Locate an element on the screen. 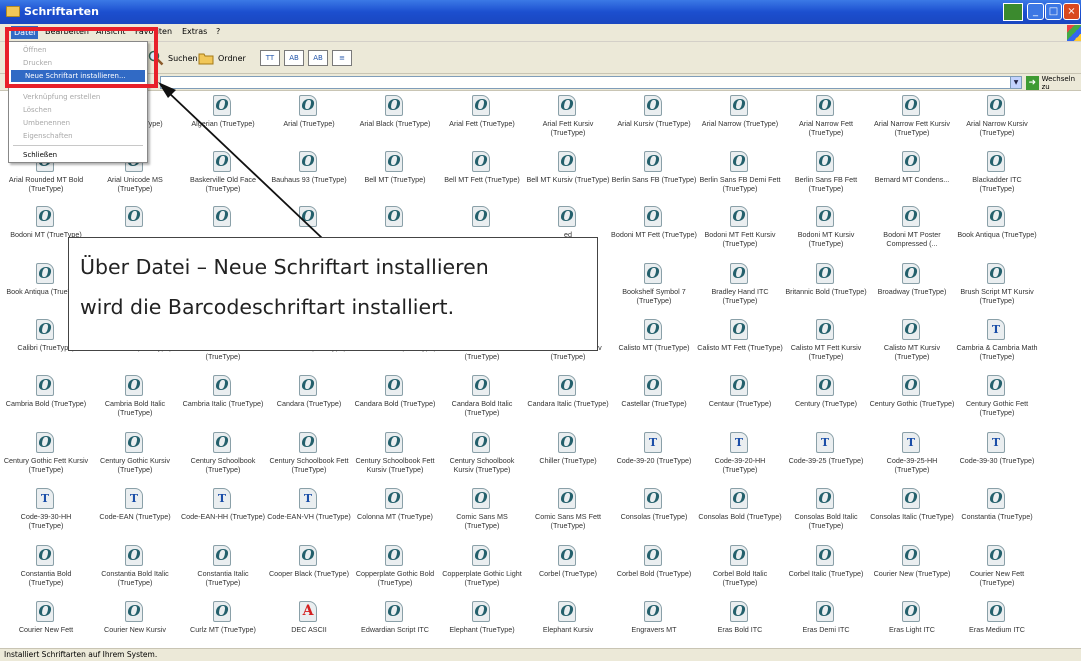 The image size is (1081, 661). font-item: T Code-39-30-HH (TrueType) is located at coordinates (46, 514).